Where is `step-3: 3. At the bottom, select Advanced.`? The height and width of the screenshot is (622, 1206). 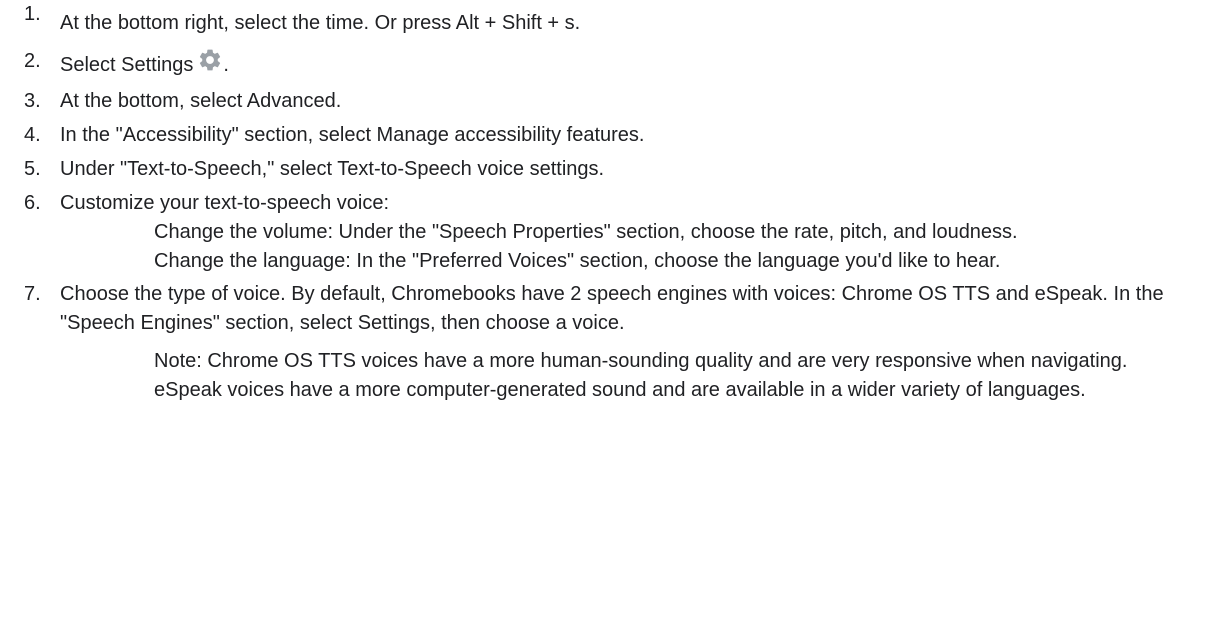 step-3: 3. At the bottom, select Advanced. is located at coordinates (603, 101).